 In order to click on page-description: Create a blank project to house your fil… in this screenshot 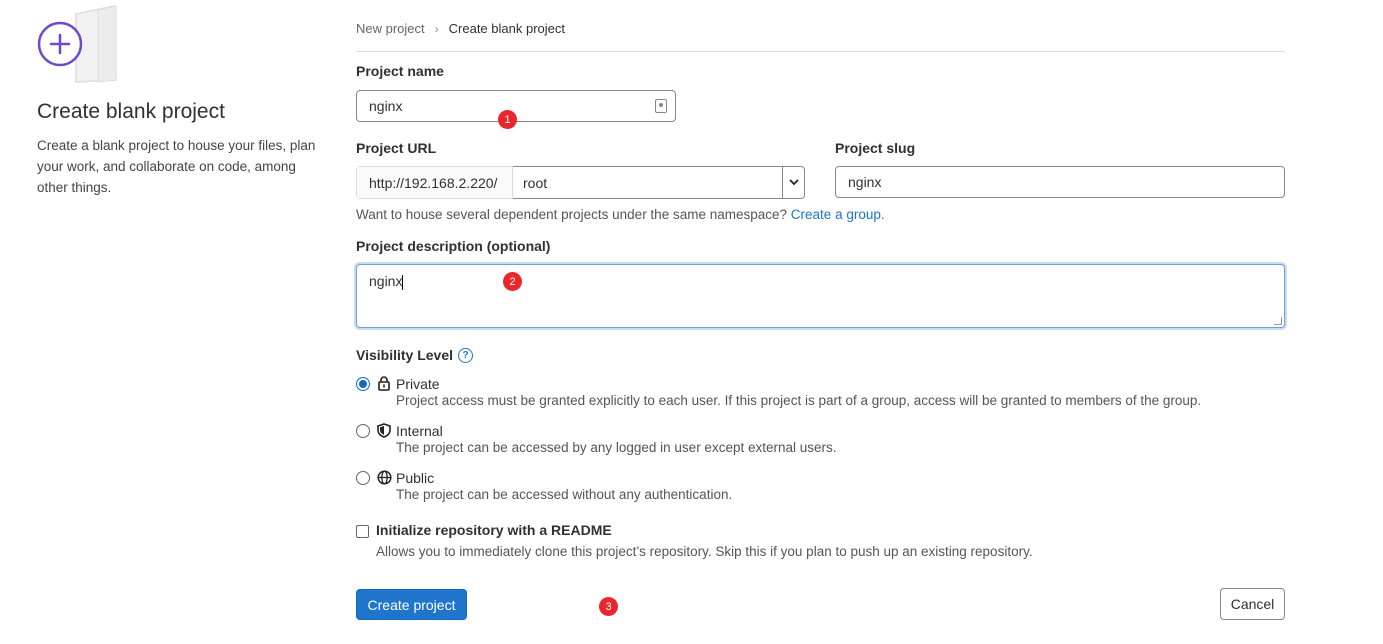, I will do `click(176, 166)`.